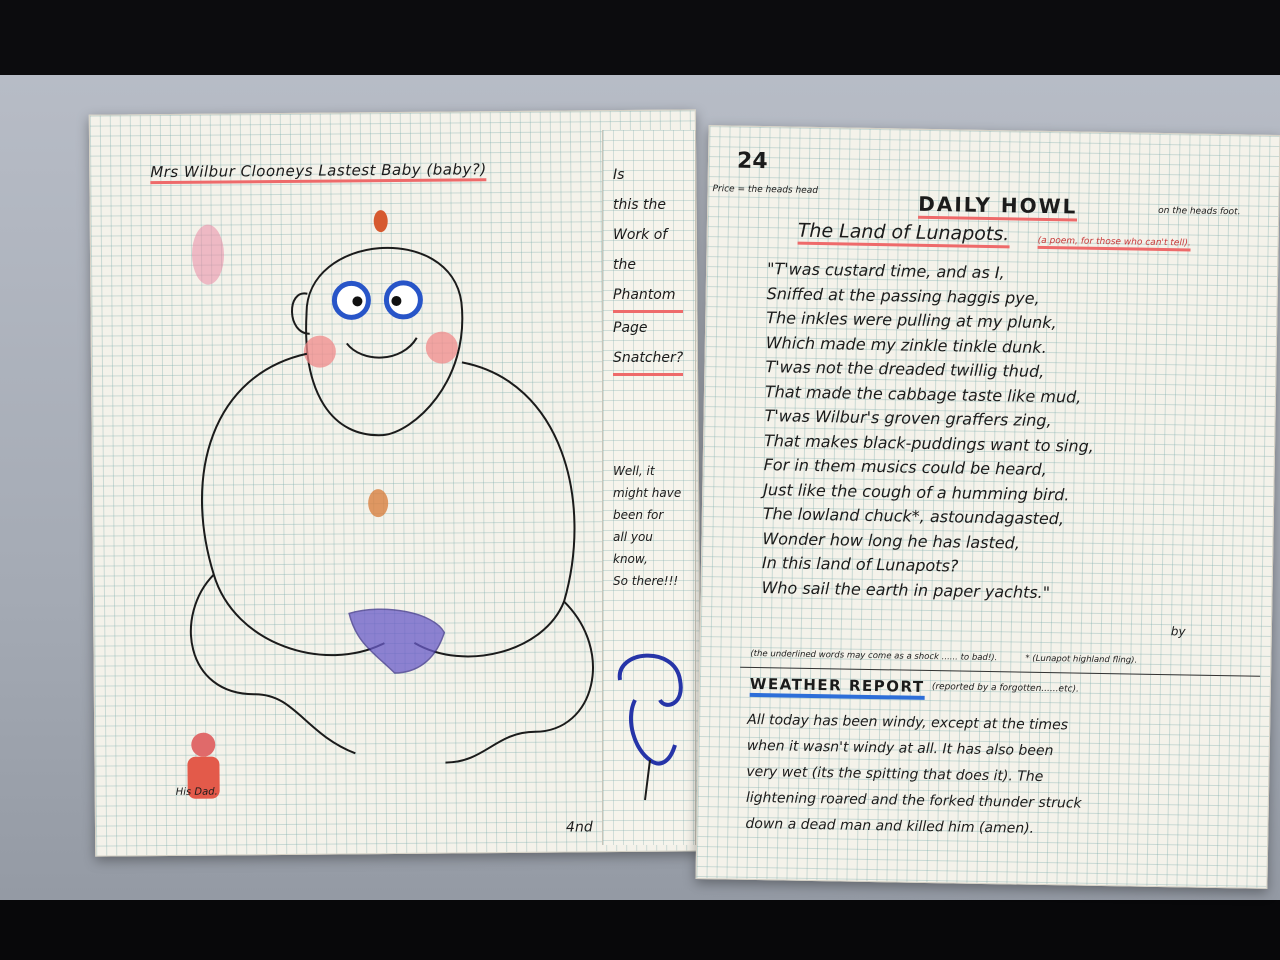 The width and height of the screenshot is (1280, 960). Describe the element at coordinates (903, 234) in the screenshot. I see `poem-title: The Land of Lunapots.` at that location.